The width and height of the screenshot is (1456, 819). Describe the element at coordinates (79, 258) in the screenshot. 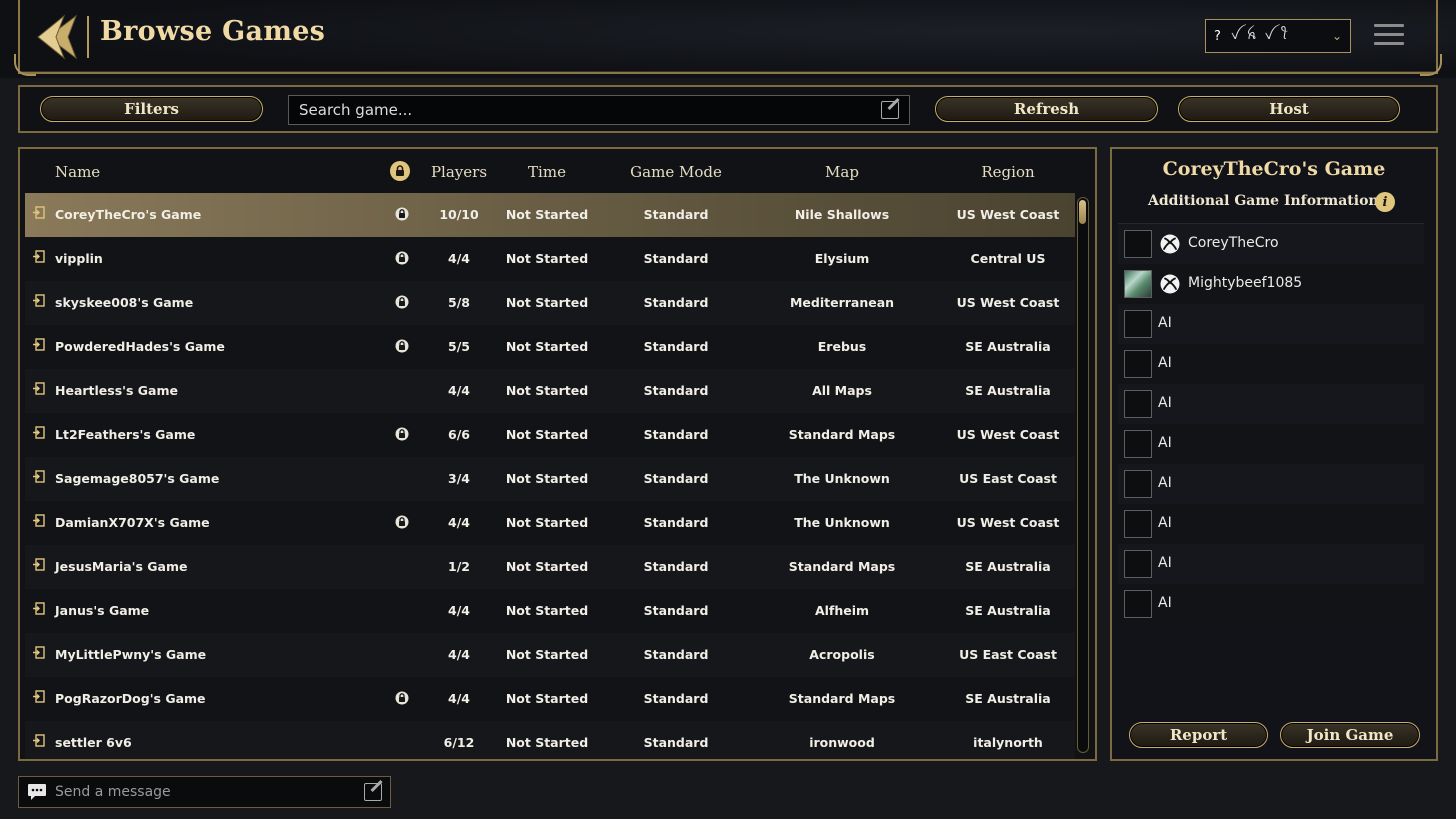

I see `game-name: vipplin` at that location.